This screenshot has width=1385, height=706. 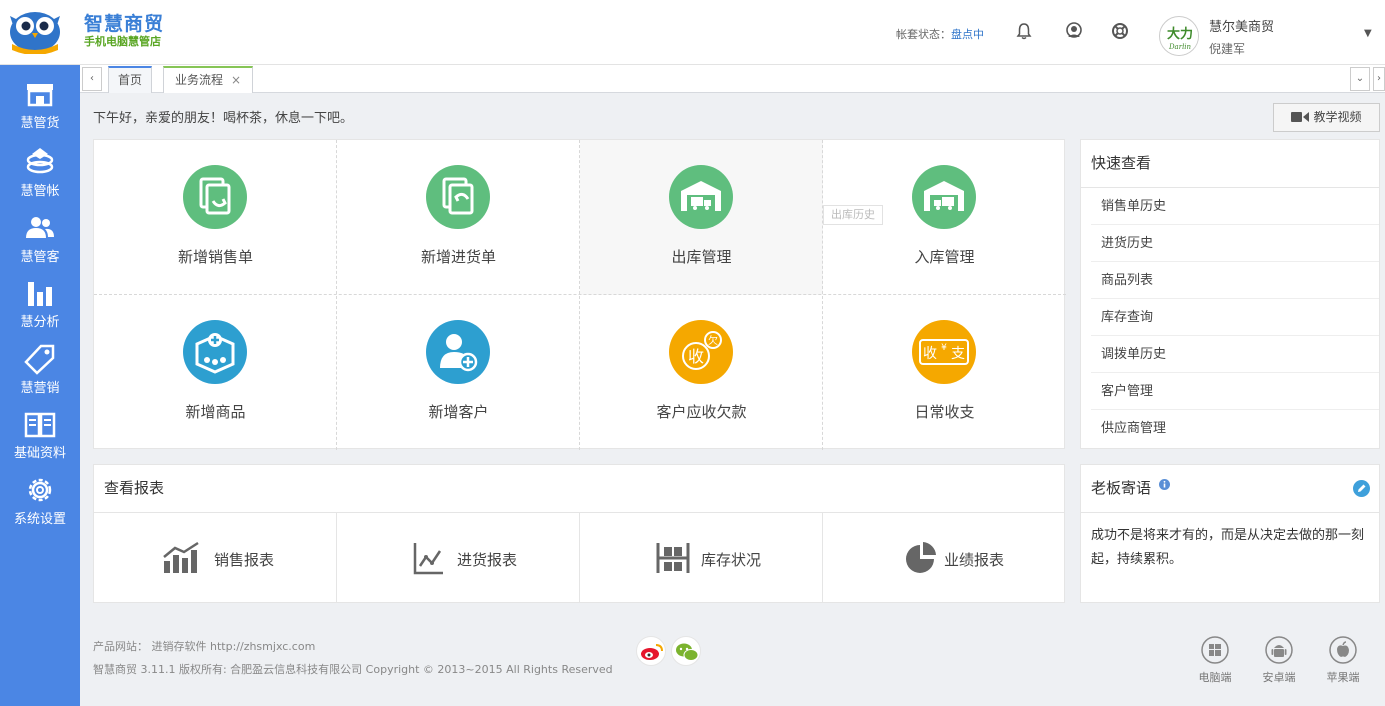 What do you see at coordinates (204, 646) in the screenshot?
I see `footer-site: 产品网站： 进销存软件 http://zhsmjxc.com` at bounding box center [204, 646].